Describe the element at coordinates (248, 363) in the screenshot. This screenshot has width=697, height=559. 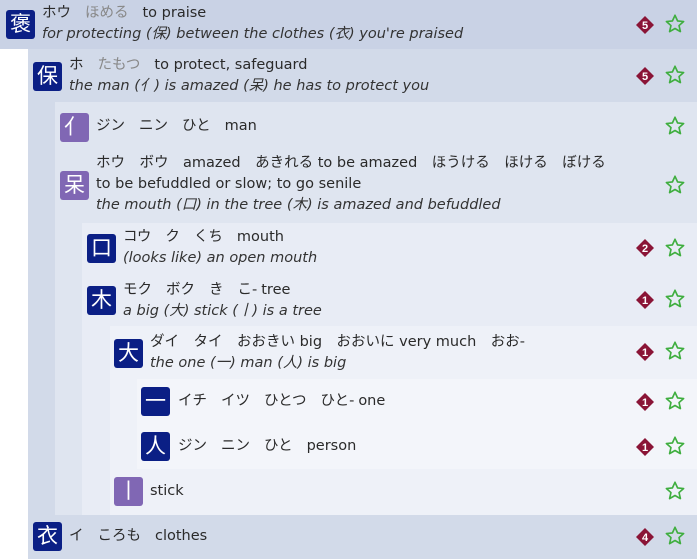
I see `mnemonic-description: the one (一) man (人) is big` at that location.